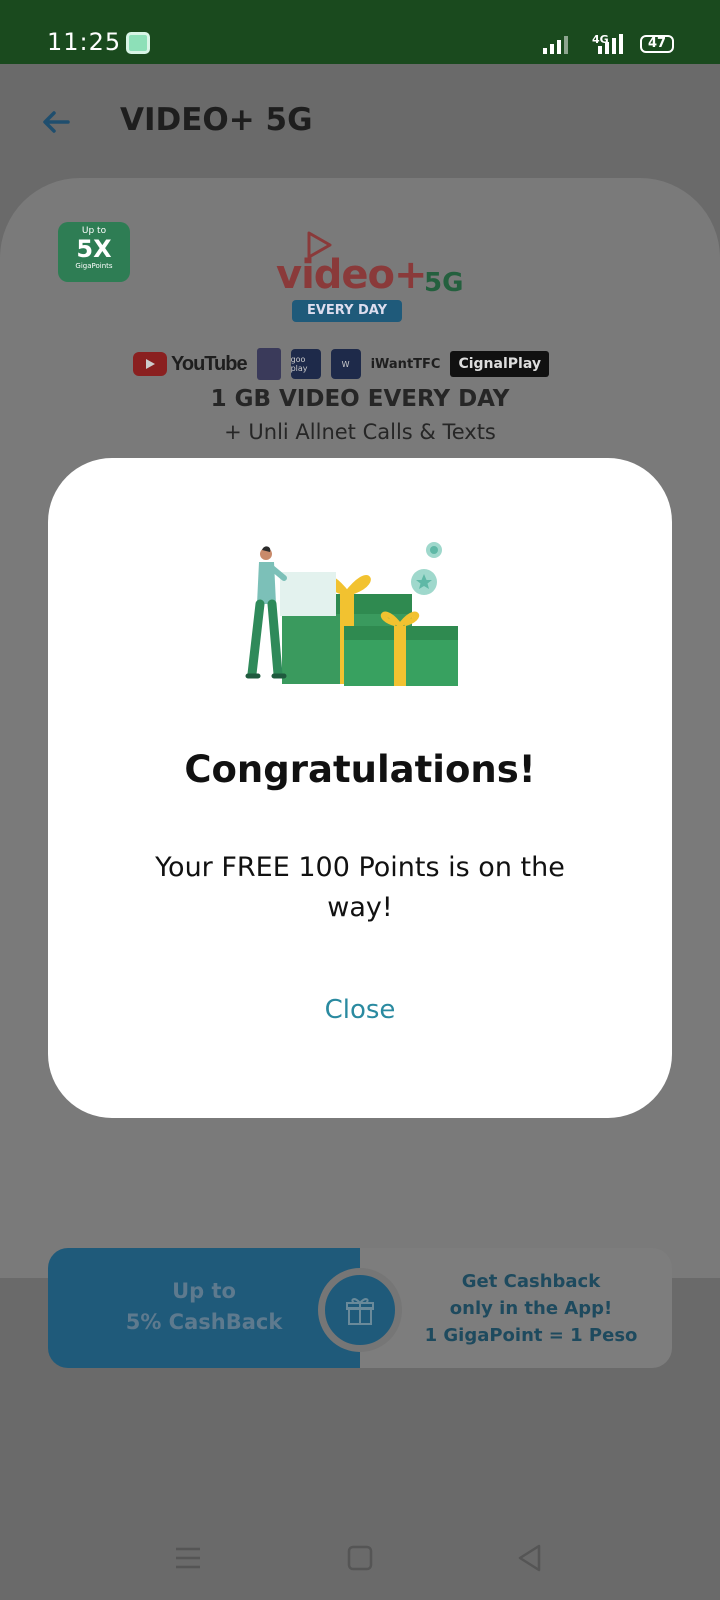 The width and height of the screenshot is (720, 1600). What do you see at coordinates (657, 44) in the screenshot?
I see `battery-icon: 47` at bounding box center [657, 44].